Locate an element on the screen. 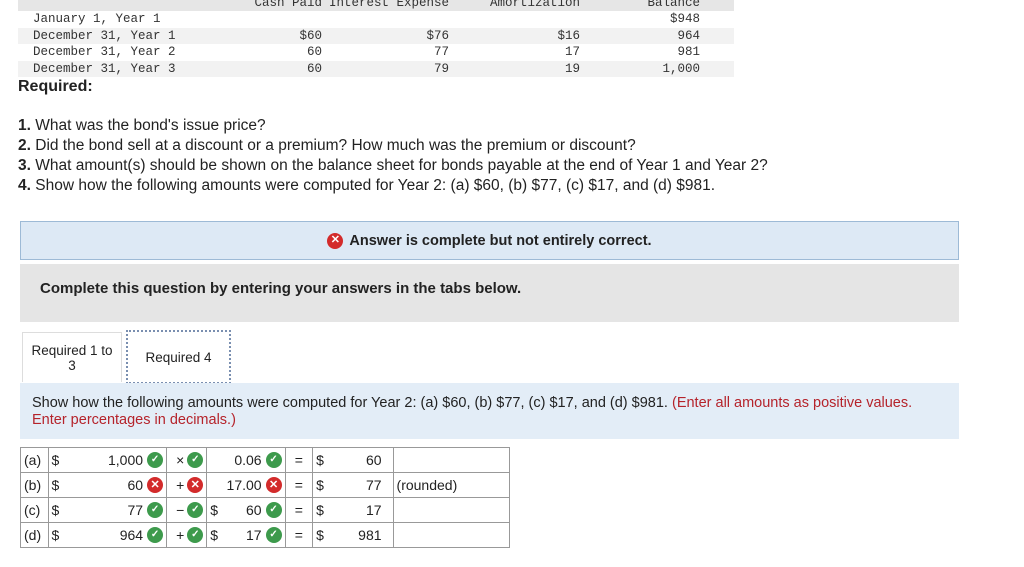 The height and width of the screenshot is (567, 1024). amount-group: 964 ✓ is located at coordinates (142, 535).